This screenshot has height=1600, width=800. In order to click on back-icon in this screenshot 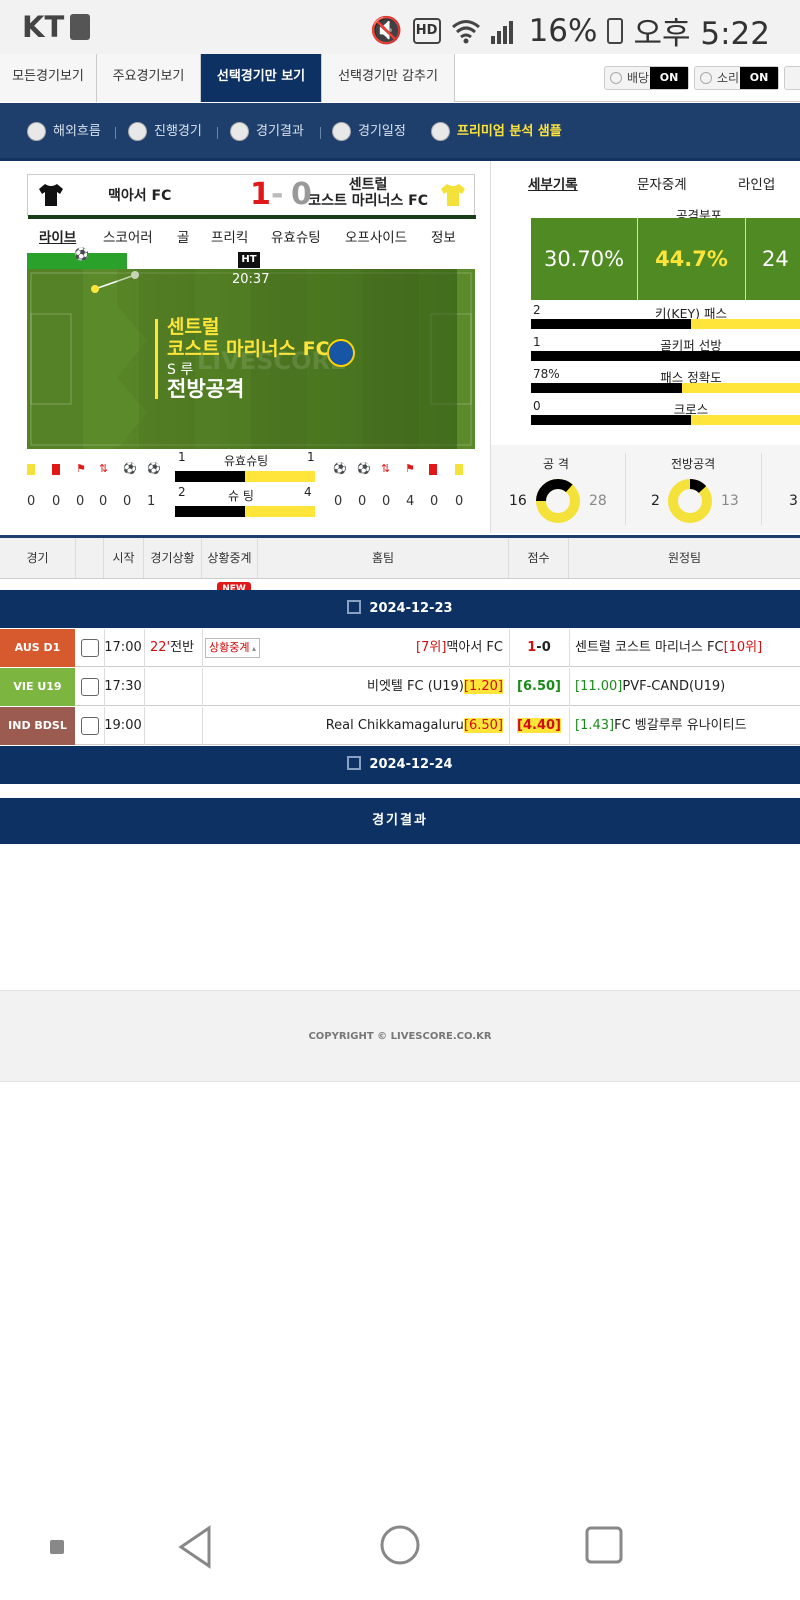, I will do `click(195, 1547)`.